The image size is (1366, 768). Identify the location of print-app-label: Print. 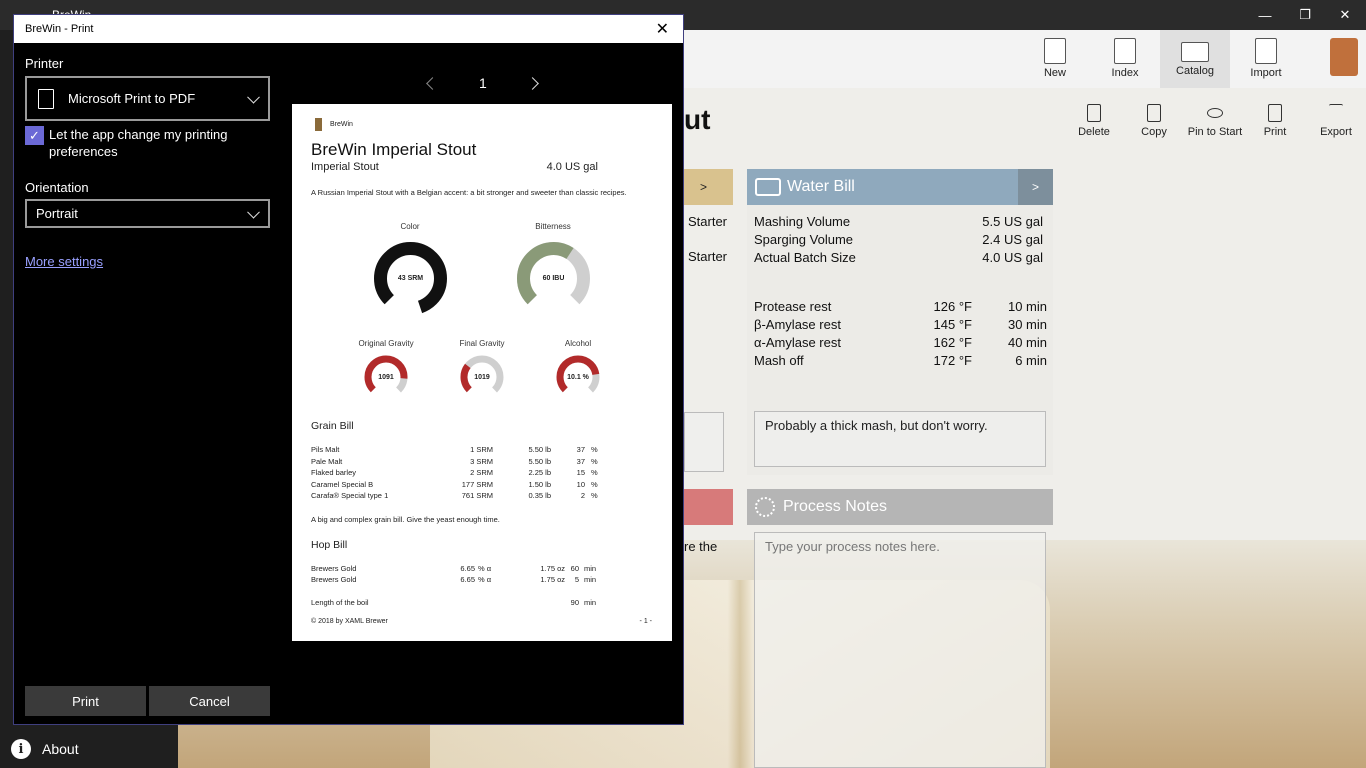
(1275, 132).